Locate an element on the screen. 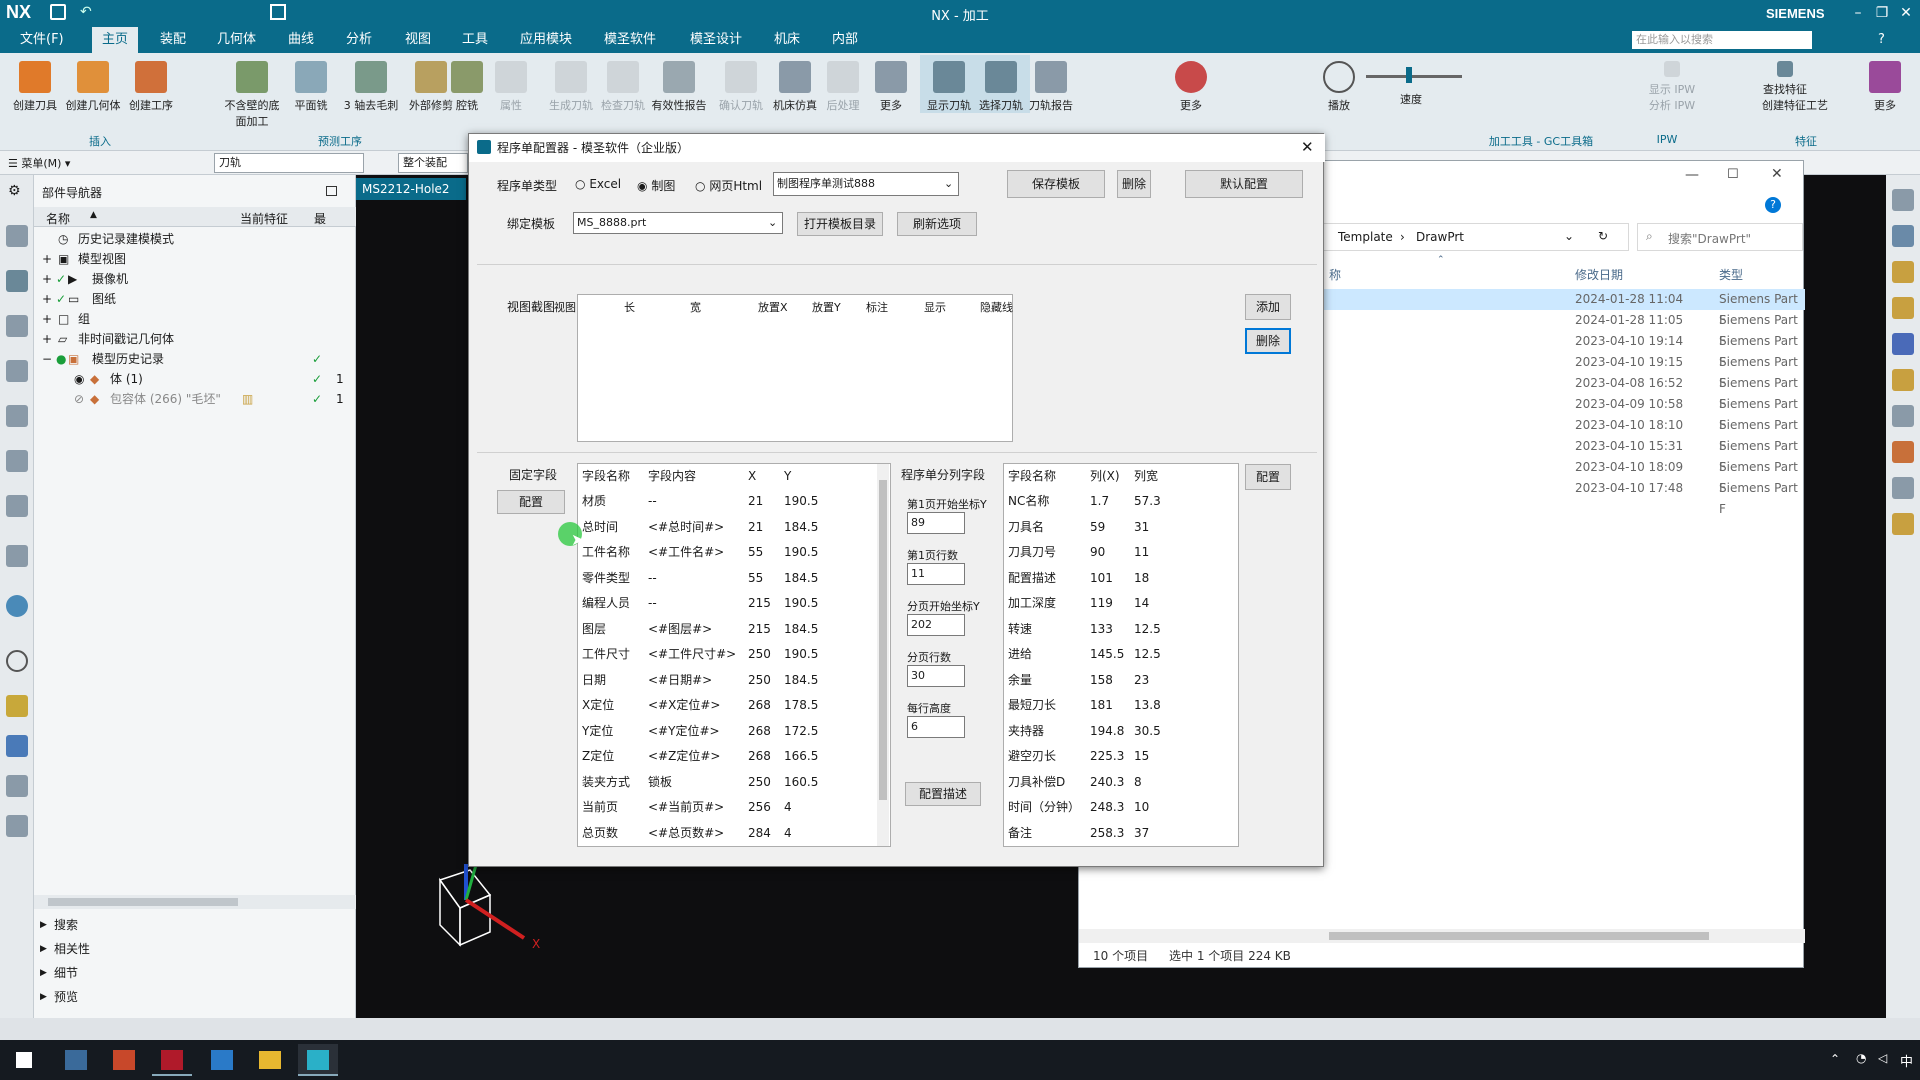 This screenshot has height=1080, width=1920. type-filter-select: 刀轨 is located at coordinates (289, 163).